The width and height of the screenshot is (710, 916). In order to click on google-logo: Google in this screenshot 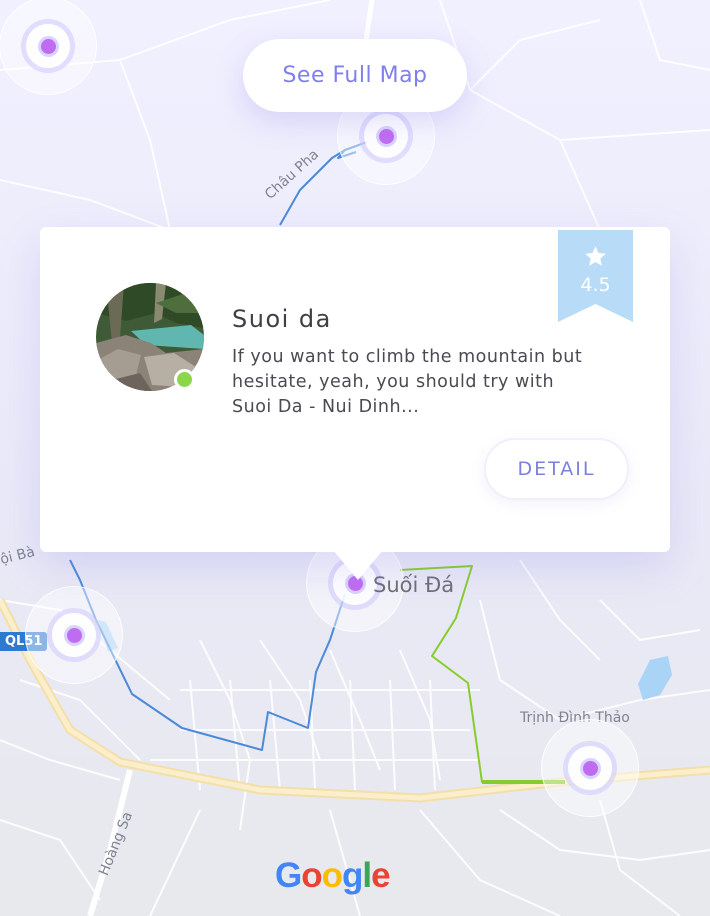, I will do `click(333, 876)`.